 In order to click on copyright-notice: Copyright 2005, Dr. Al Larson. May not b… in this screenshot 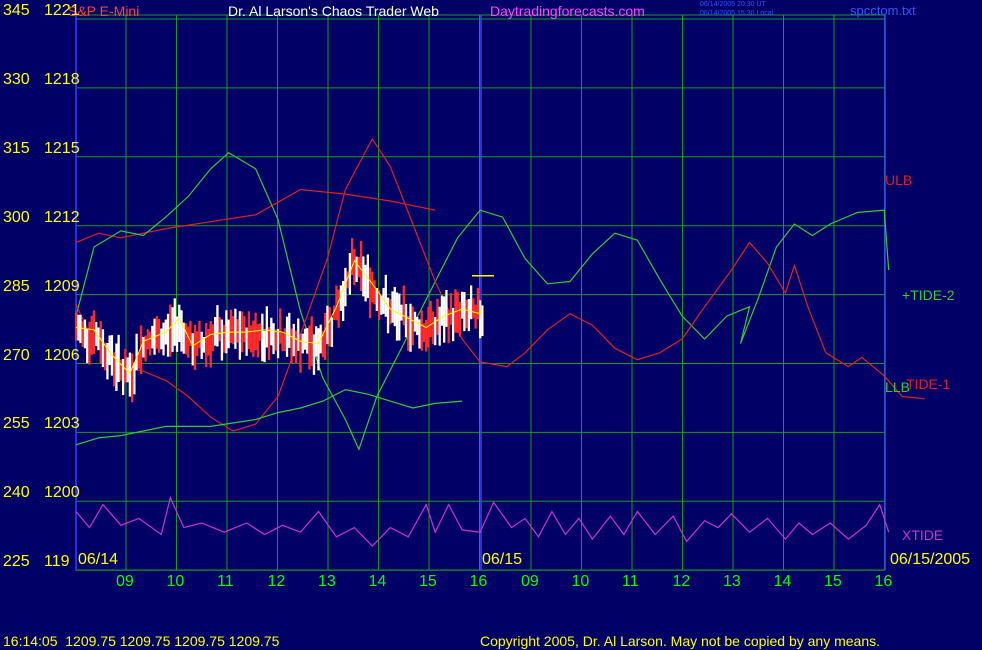, I will do `click(680, 641)`.